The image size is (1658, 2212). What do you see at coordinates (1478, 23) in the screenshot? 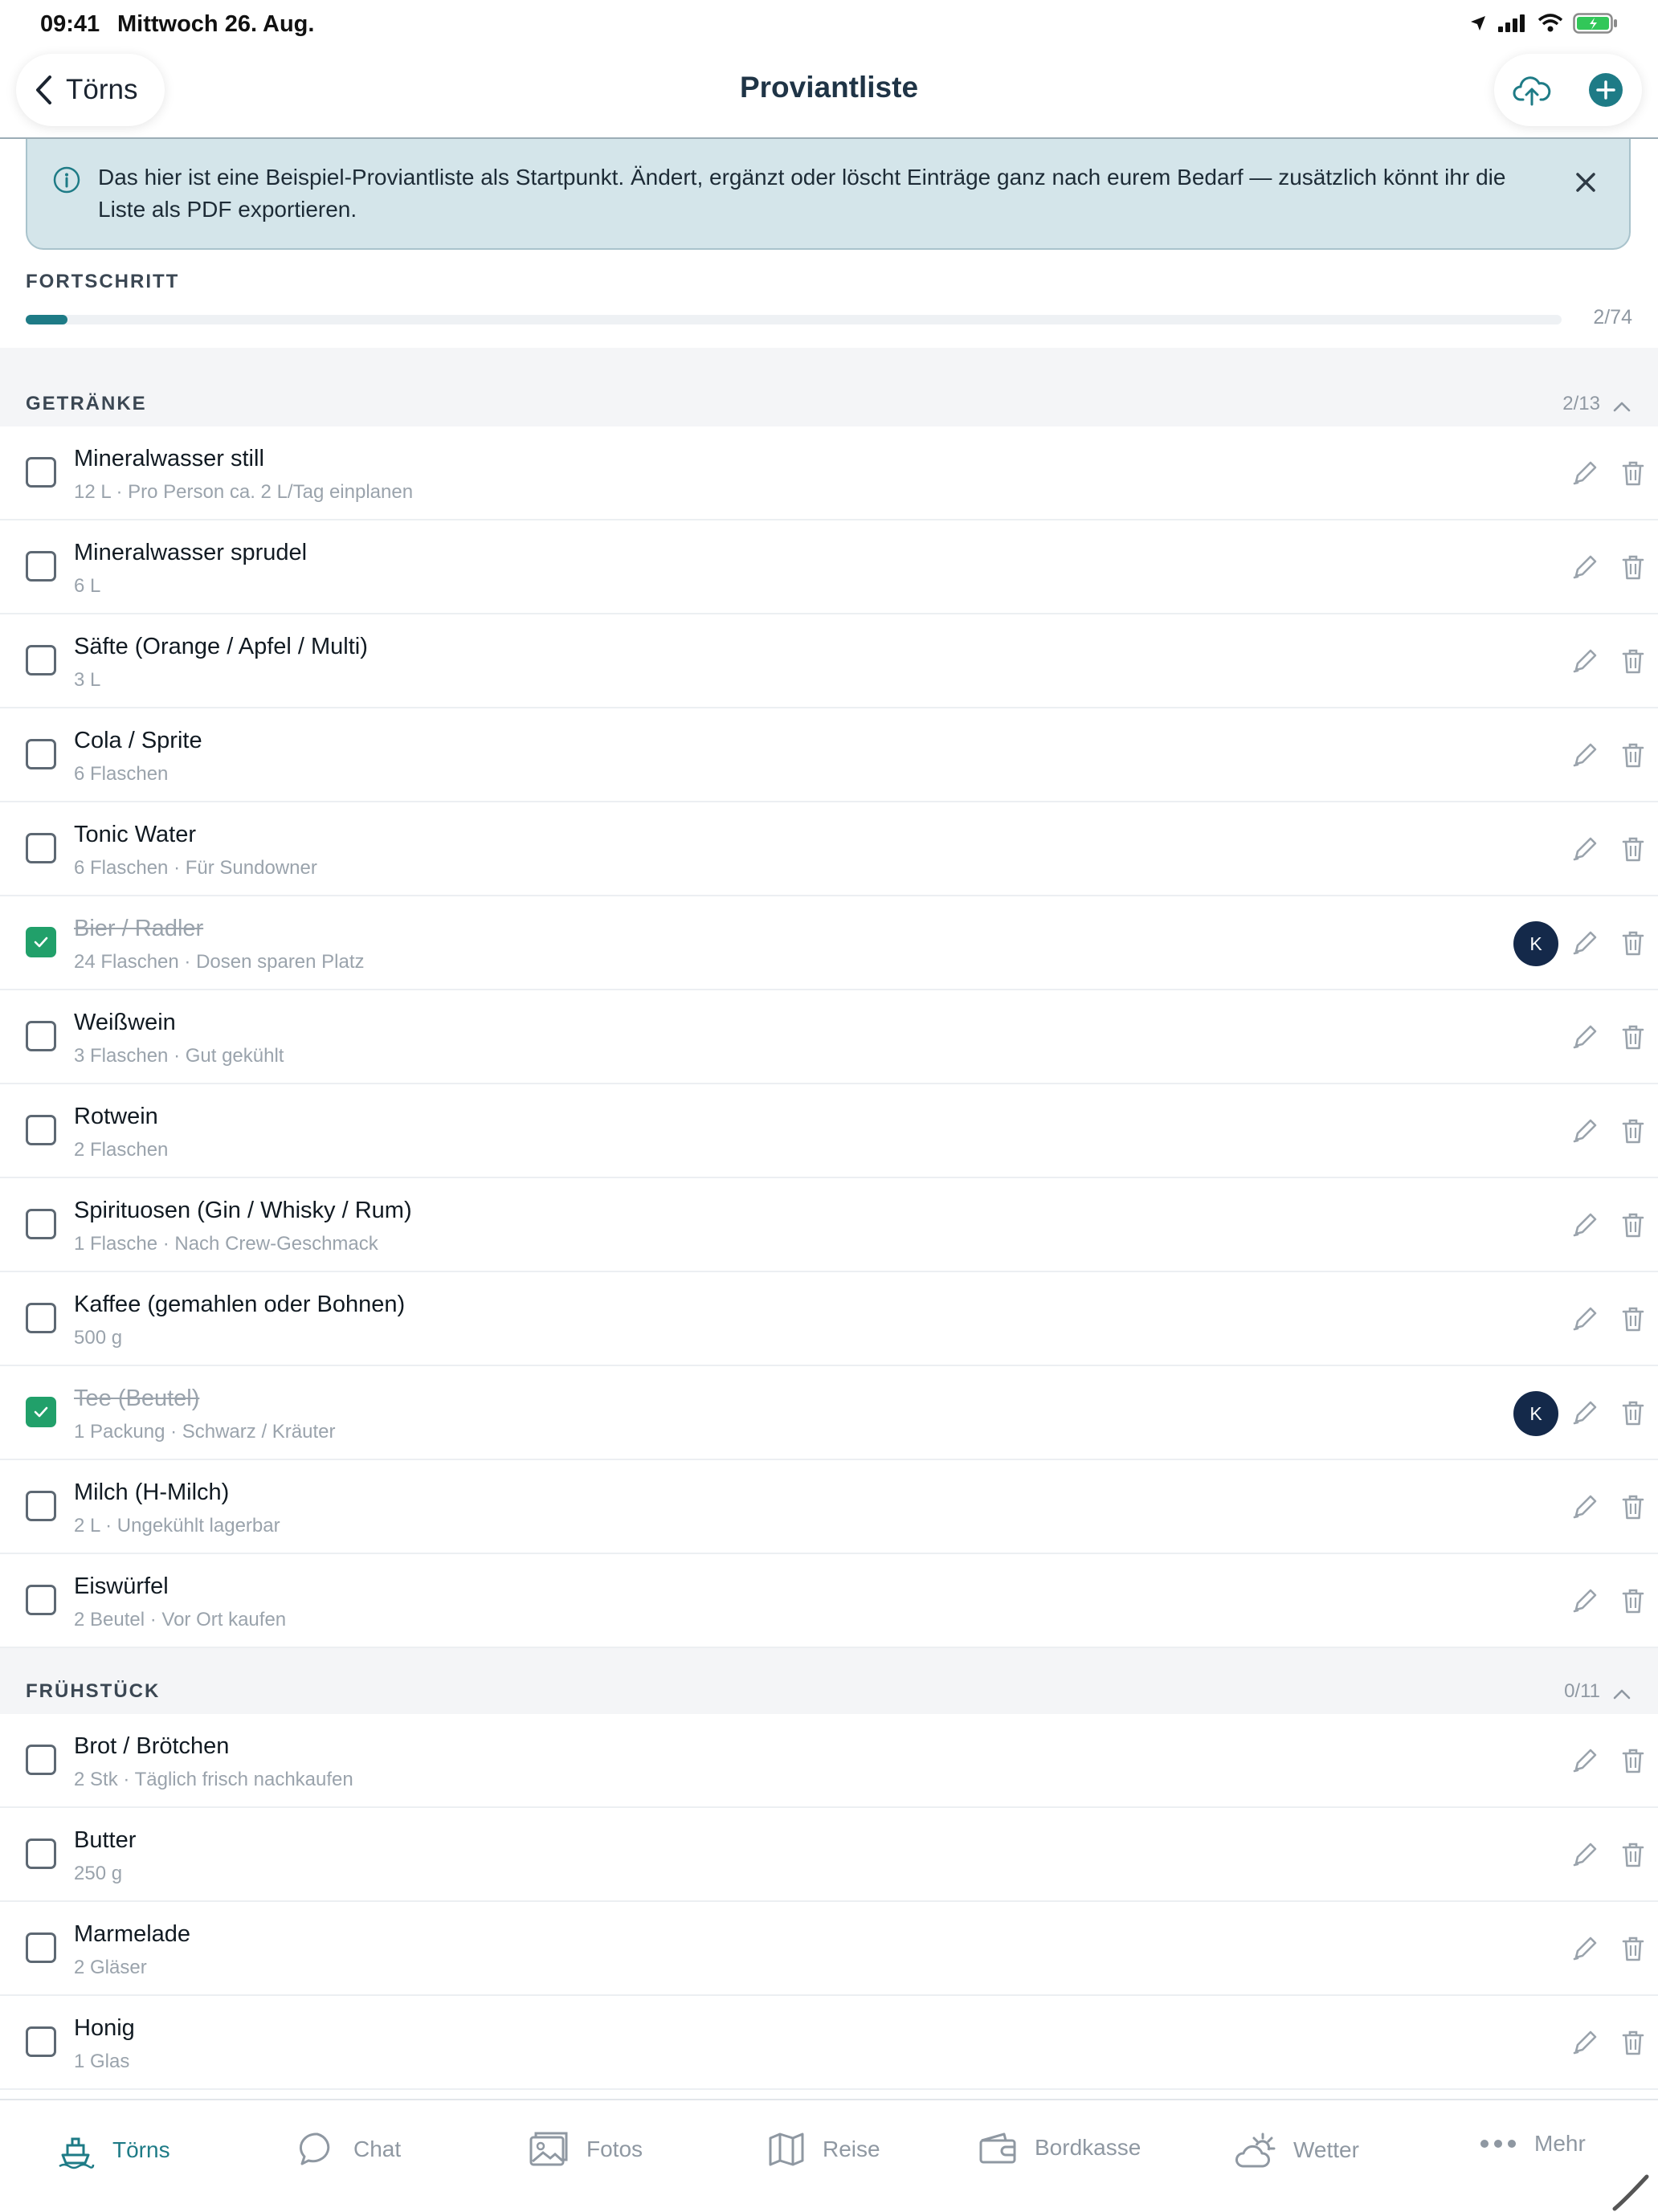
I see `location-arrow-icon` at bounding box center [1478, 23].